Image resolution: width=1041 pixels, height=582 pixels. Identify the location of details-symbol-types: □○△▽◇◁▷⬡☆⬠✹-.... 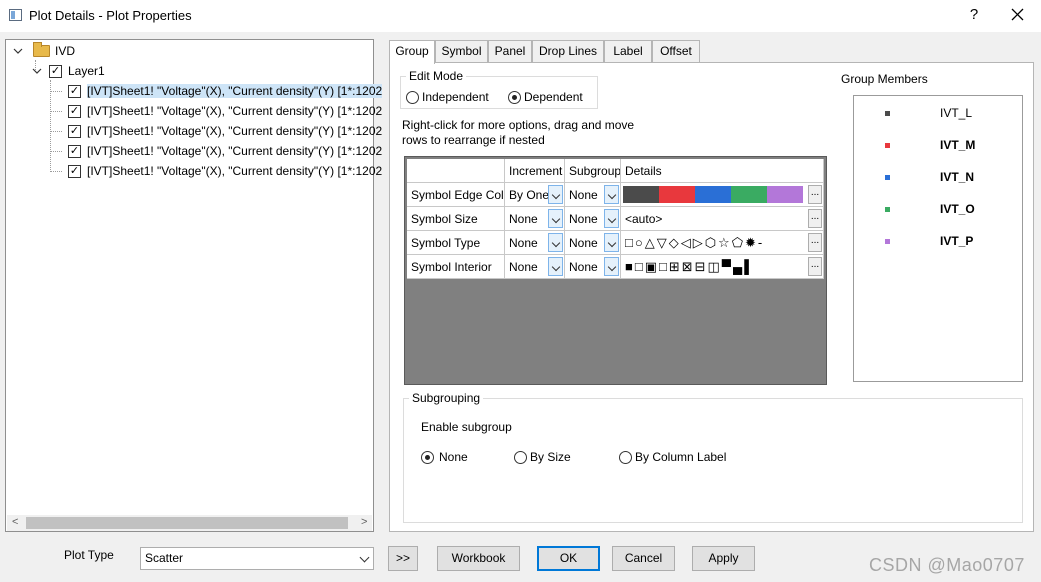
(722, 243).